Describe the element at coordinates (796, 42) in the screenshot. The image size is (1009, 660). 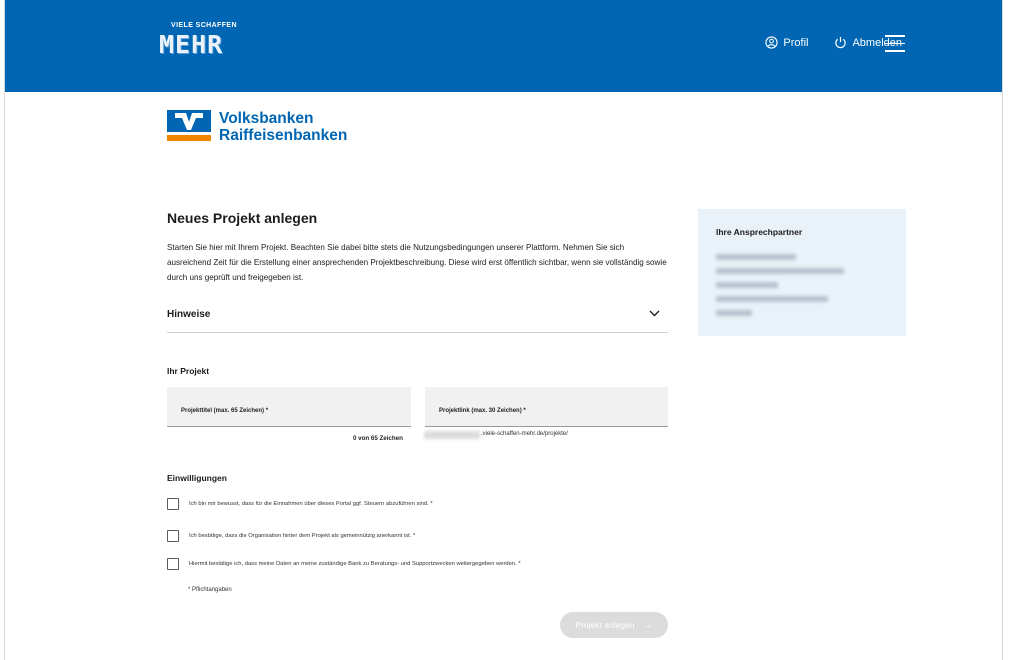
I see `profile-label: Profil` at that location.